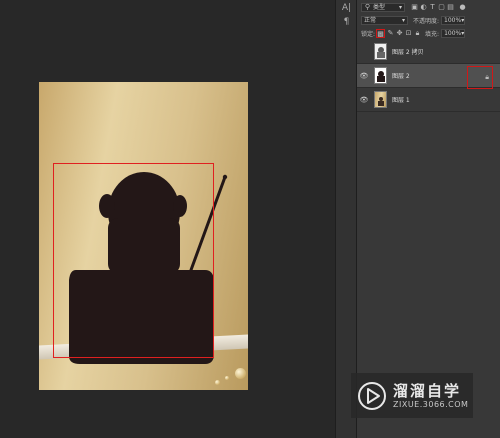 This screenshot has height=438, width=500. I want to click on filter-shape-icon: ▢, so click(441, 7).